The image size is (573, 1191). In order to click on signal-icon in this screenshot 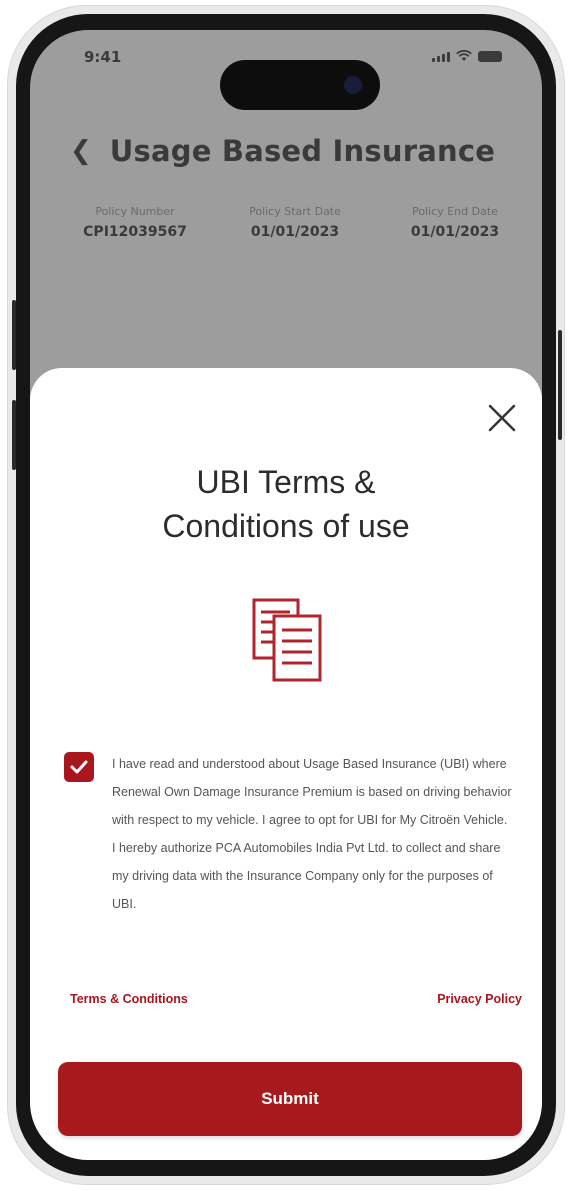, I will do `click(441, 57)`.